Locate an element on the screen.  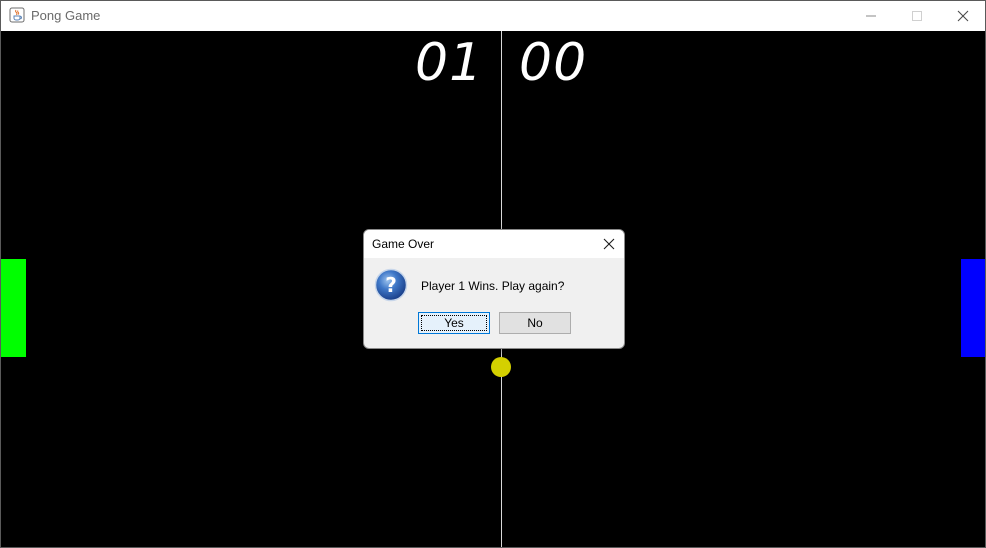
maximize-button is located at coordinates (917, 16).